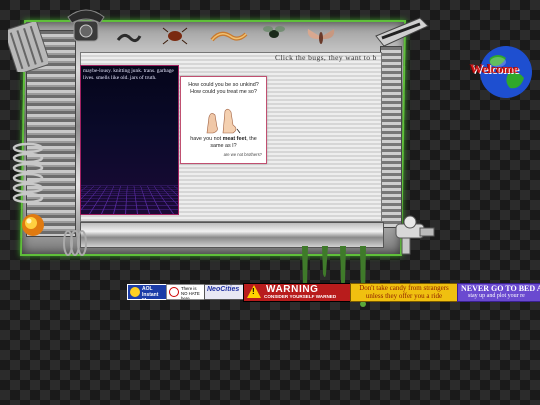 The height and width of the screenshot is (405, 540). I want to click on prohibited-icon, so click(174, 292).